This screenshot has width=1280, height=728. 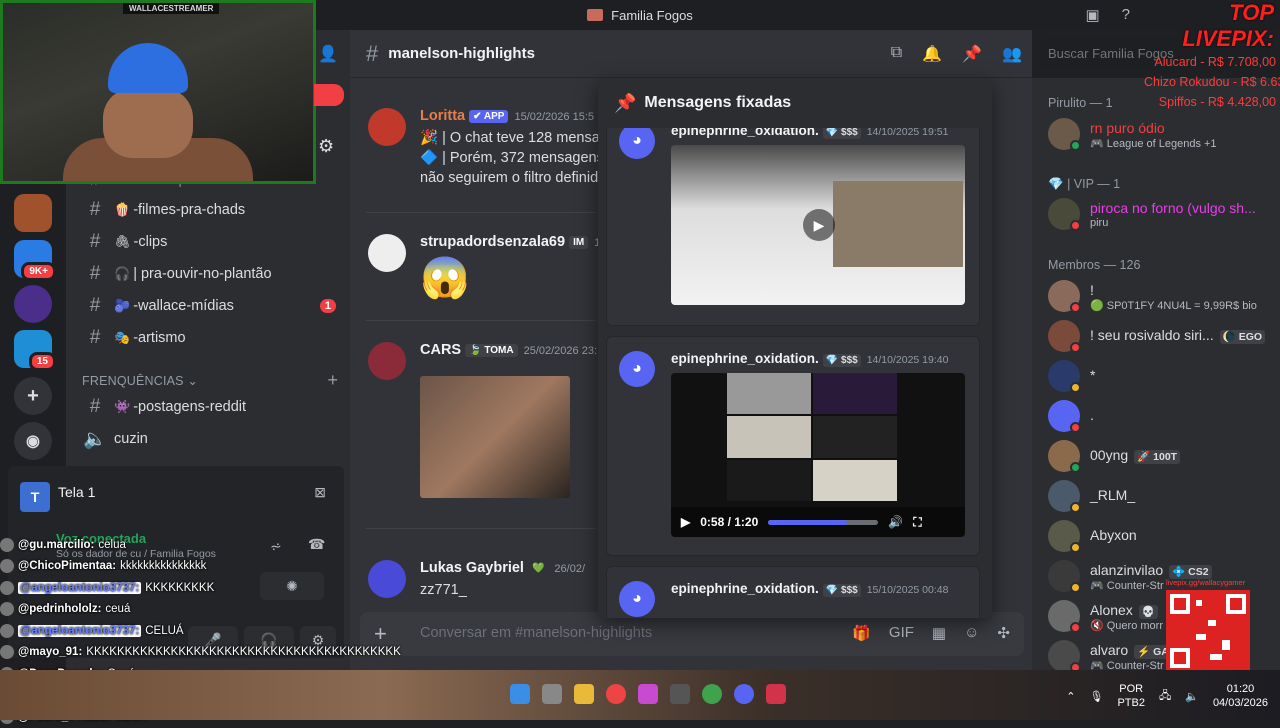 I want to click on chevron-up-icon: ⌃, so click(x=1070, y=696).